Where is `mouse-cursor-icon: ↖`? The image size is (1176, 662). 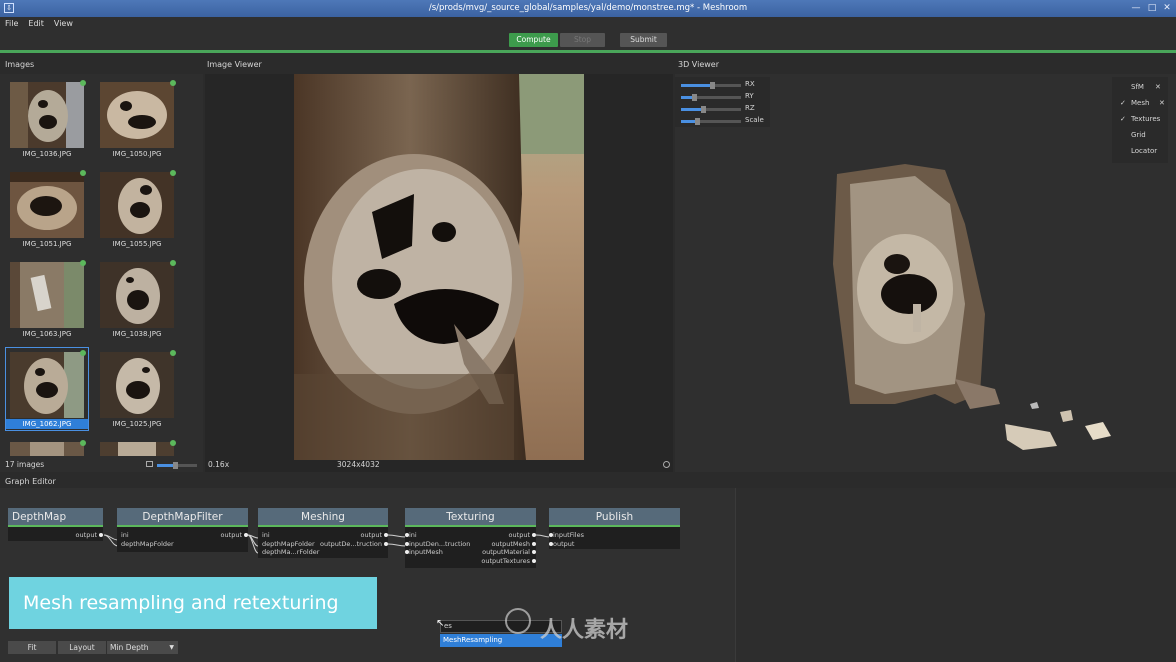
mouse-cursor-icon: ↖ is located at coordinates (440, 623).